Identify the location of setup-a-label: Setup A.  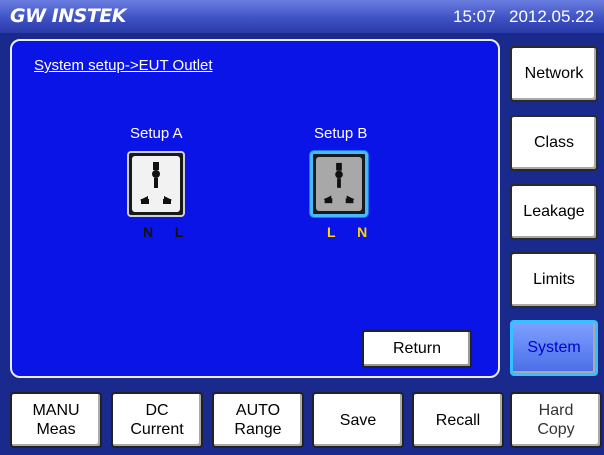
(156, 133).